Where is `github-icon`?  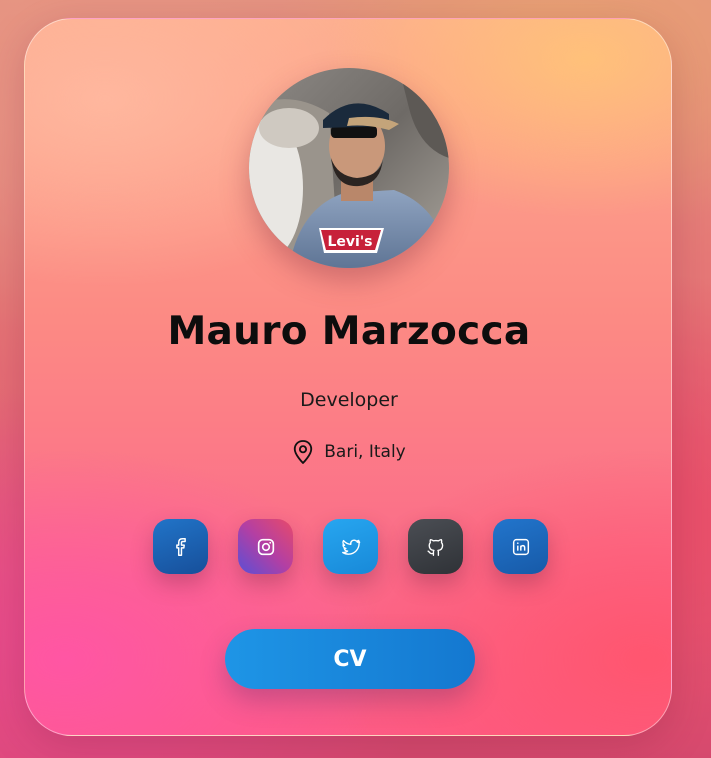 github-icon is located at coordinates (434, 547).